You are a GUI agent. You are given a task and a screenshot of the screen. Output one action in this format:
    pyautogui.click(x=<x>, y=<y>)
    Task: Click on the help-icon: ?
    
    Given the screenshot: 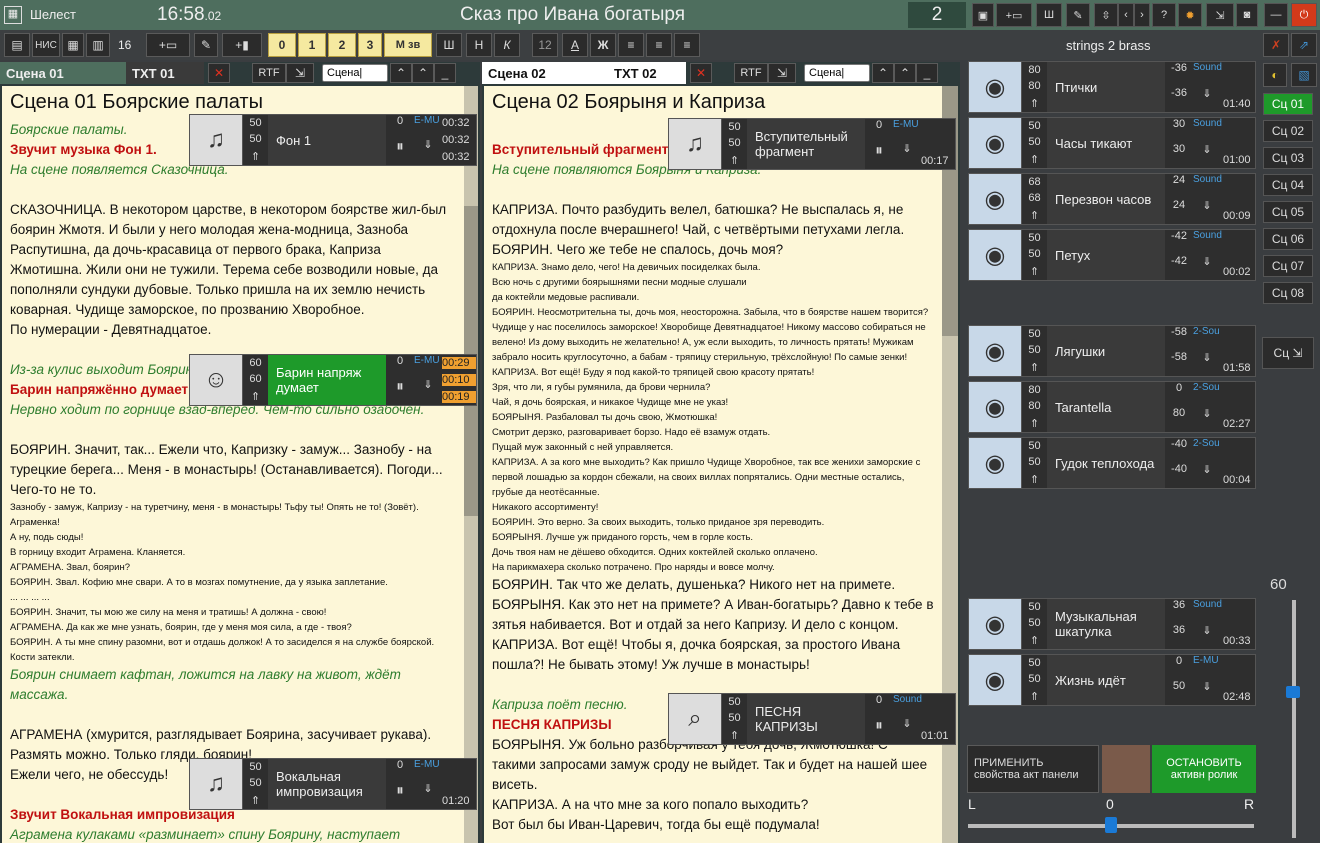 What is the action you would take?
    pyautogui.click(x=1164, y=15)
    